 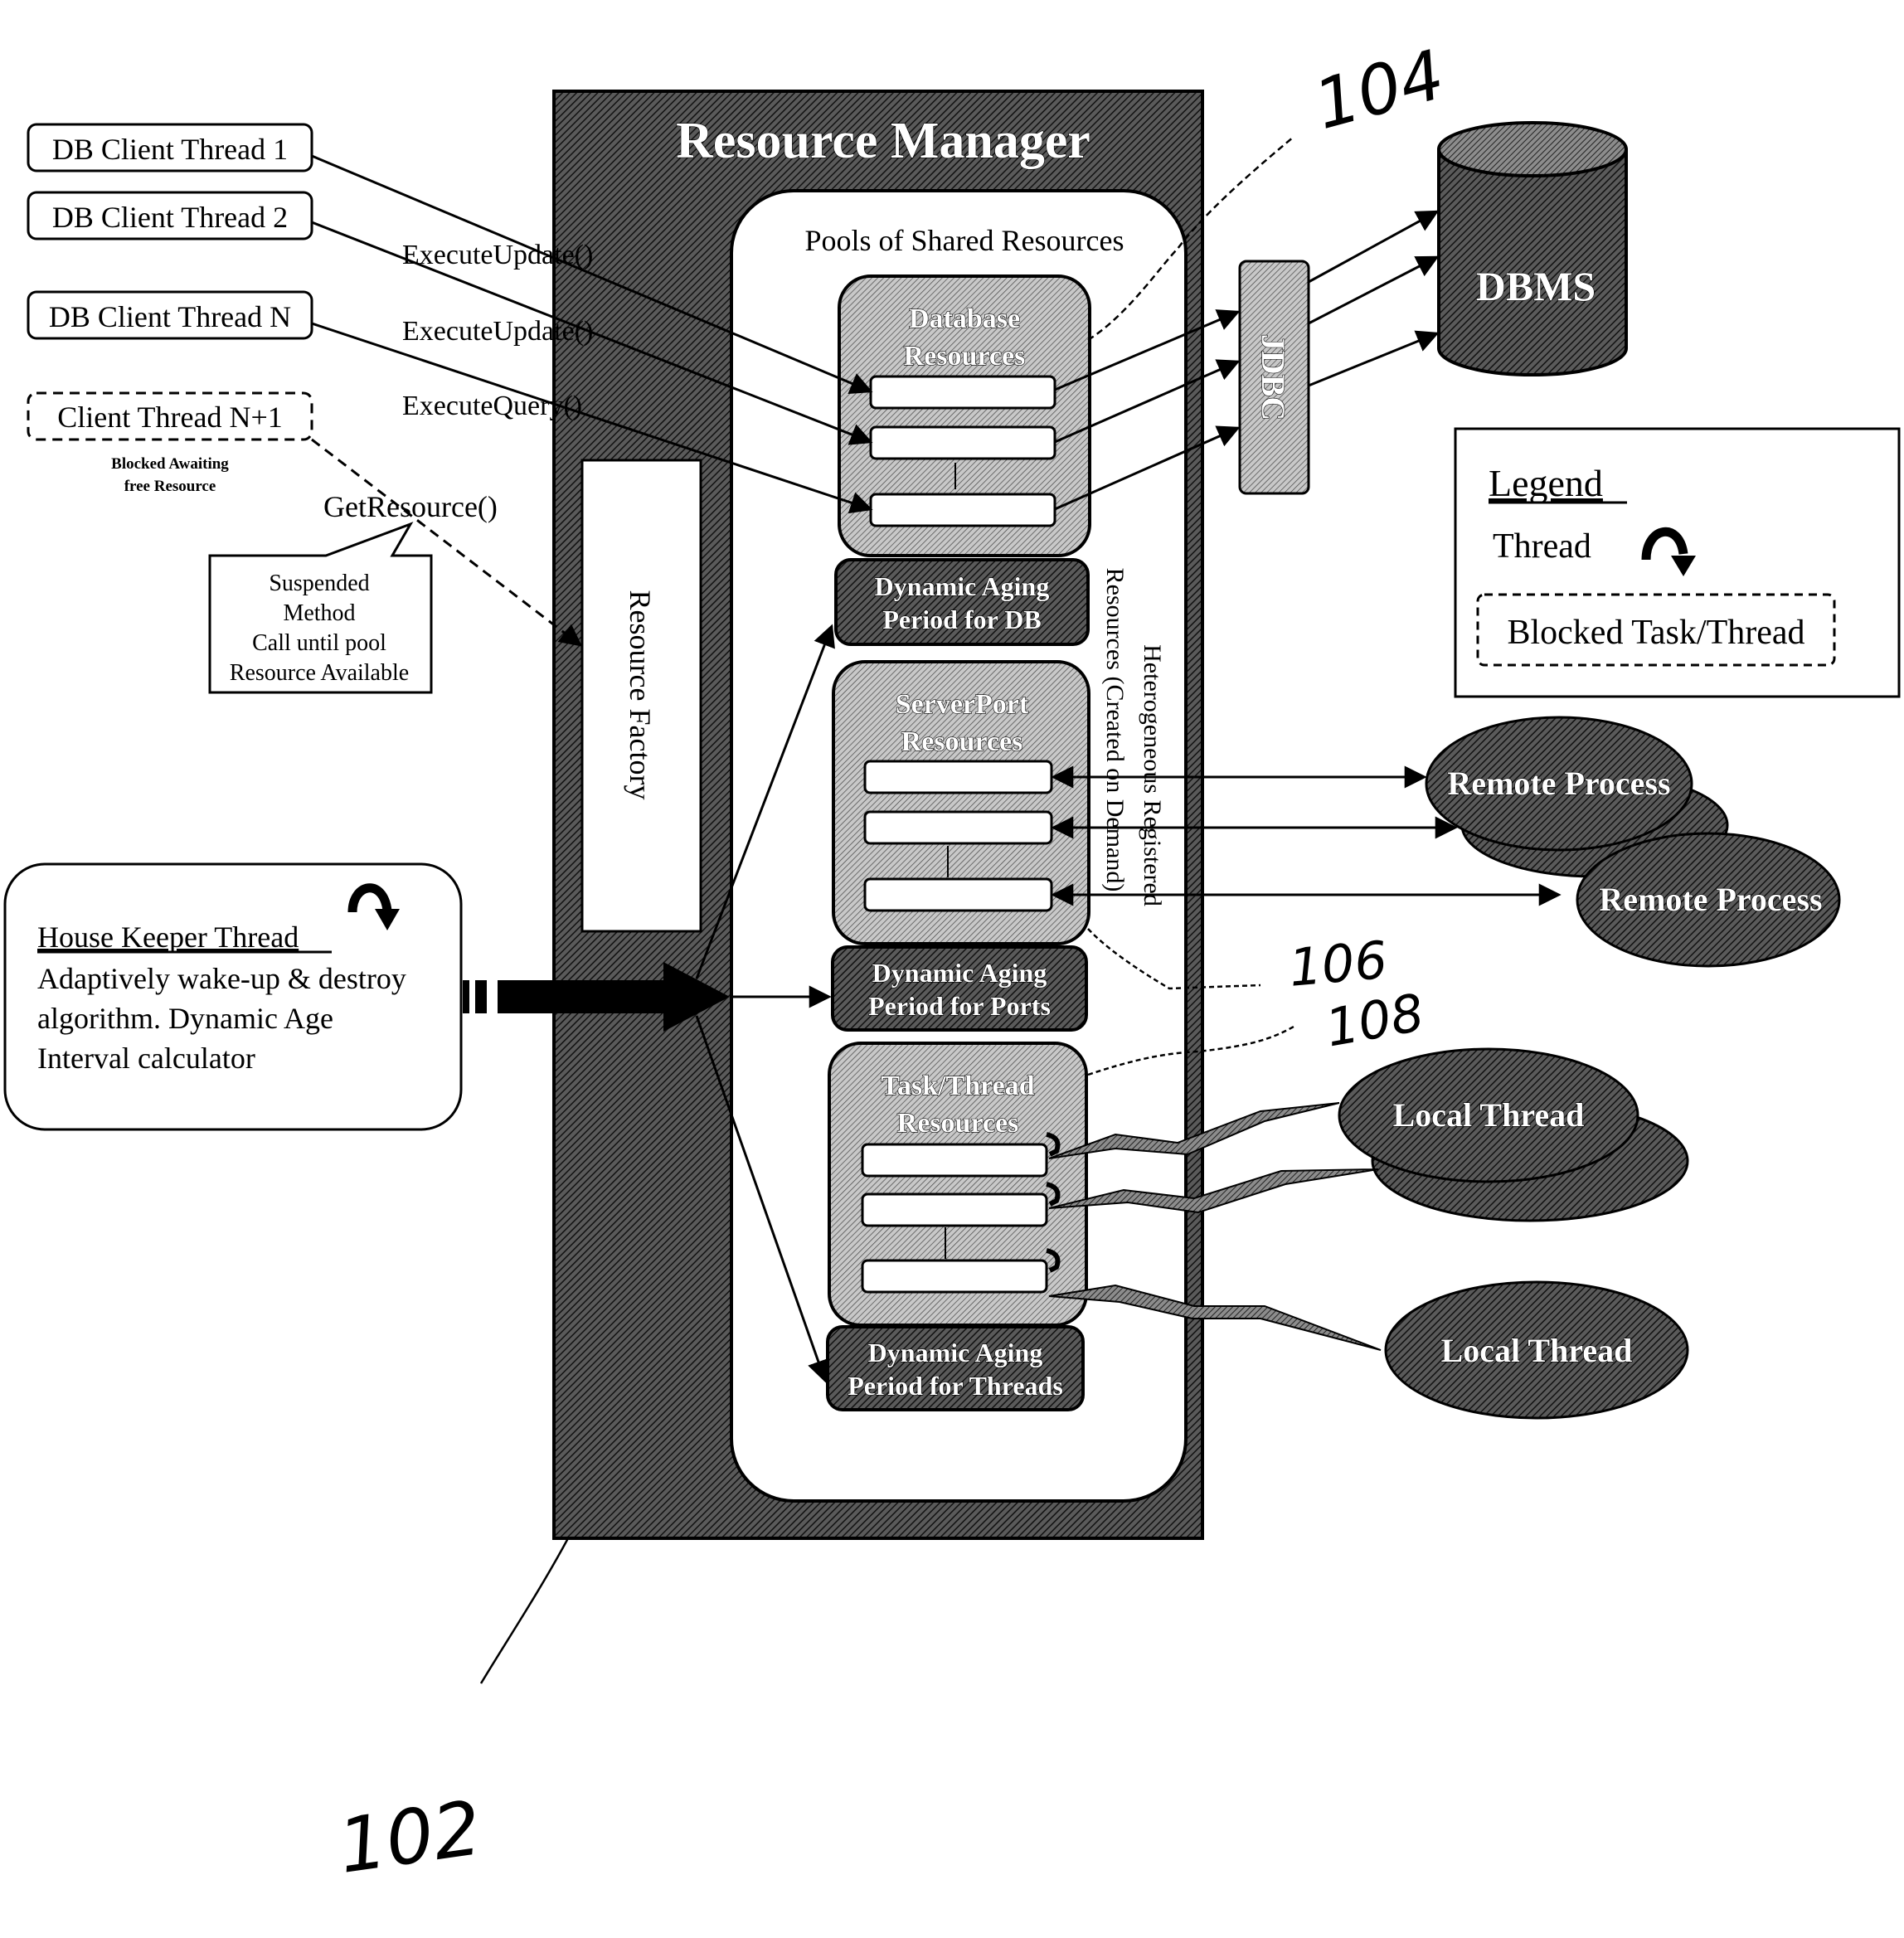 What do you see at coordinates (1152, 775) in the screenshot?
I see `heterogeneous-label-line1: Heterogeneous Registered` at bounding box center [1152, 775].